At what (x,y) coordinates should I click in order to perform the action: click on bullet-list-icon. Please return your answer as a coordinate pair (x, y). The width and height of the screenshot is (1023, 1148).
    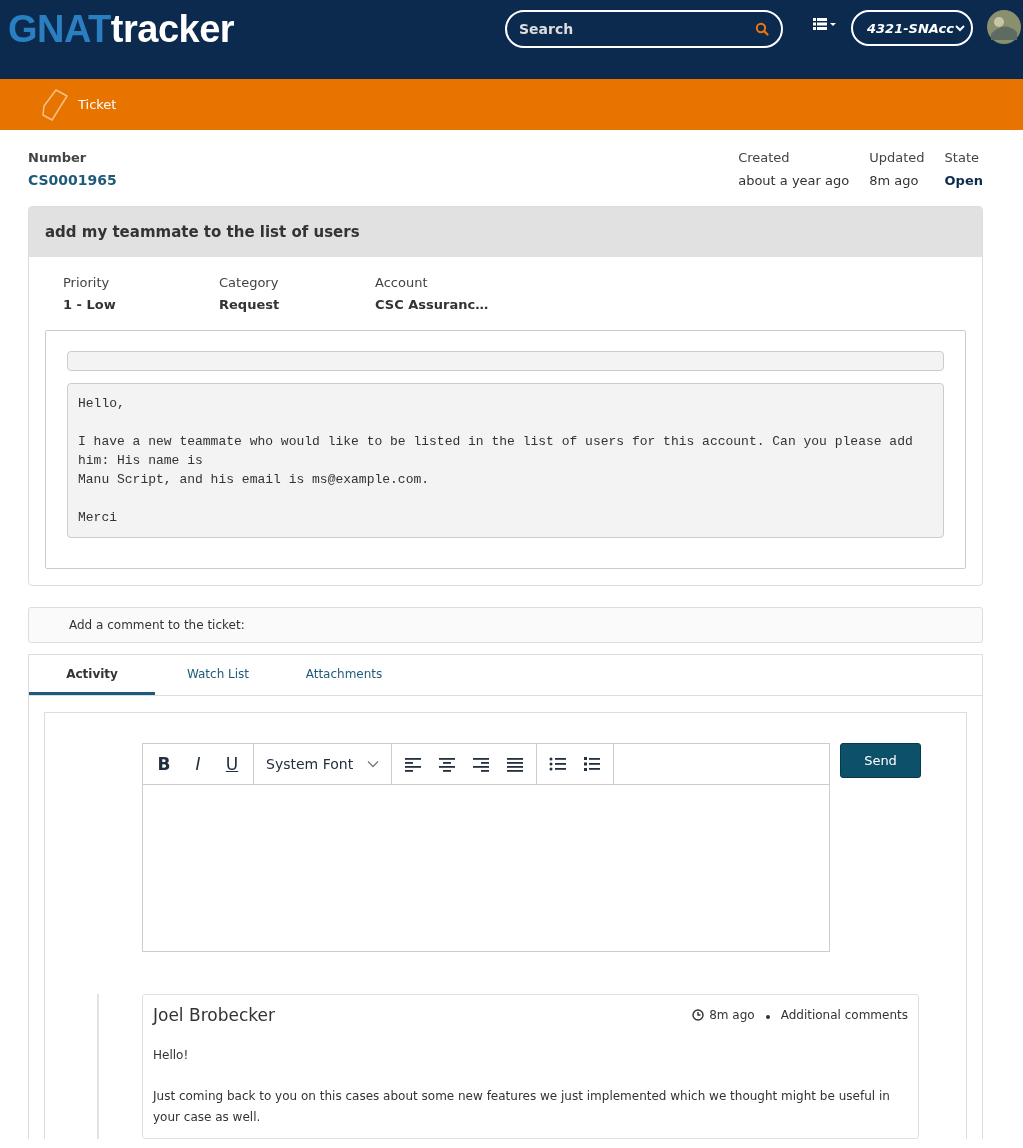
    Looking at the image, I should click on (558, 764).